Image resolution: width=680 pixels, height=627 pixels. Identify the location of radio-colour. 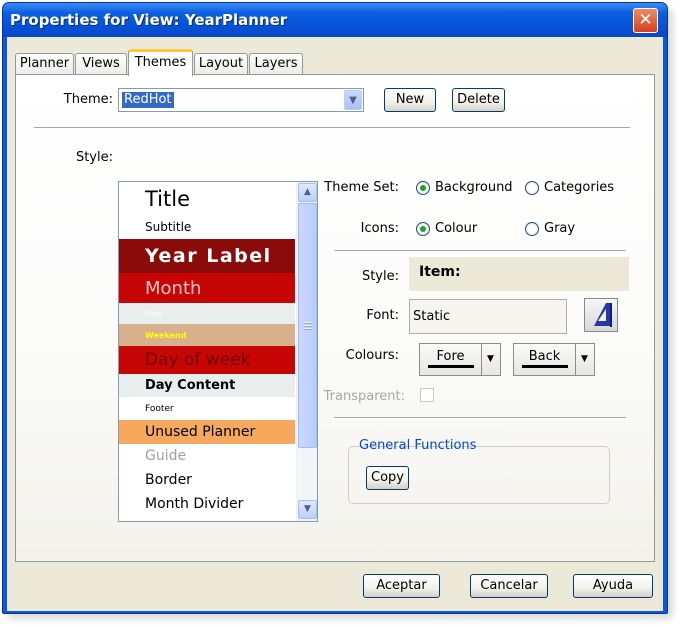
(423, 229).